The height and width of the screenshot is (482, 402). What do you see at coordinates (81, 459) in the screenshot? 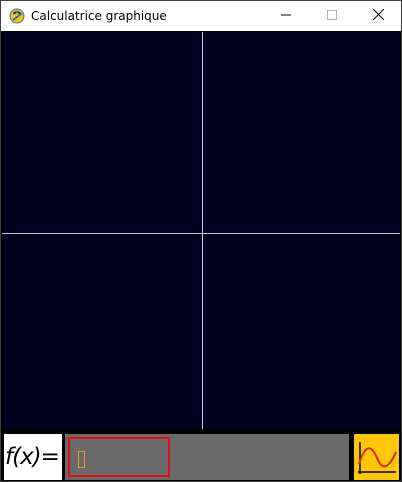
I see `text-cursor` at bounding box center [81, 459].